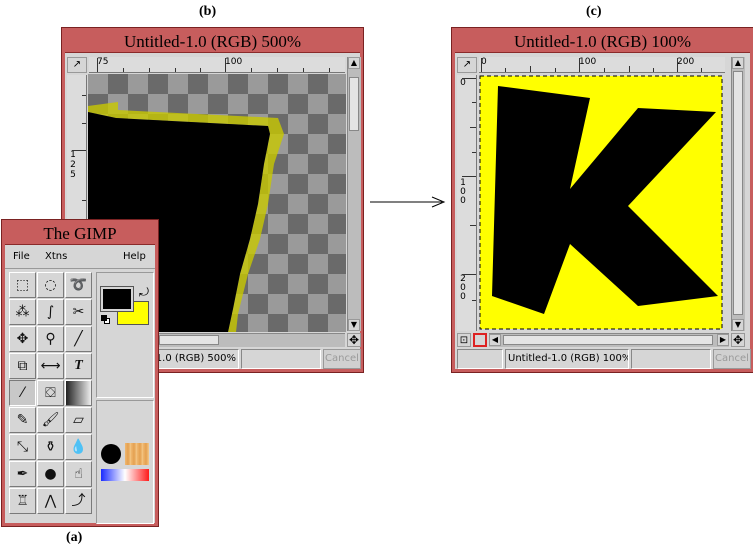 This screenshot has width=753, height=547. I want to click on ruler-label: 1, so click(73, 155).